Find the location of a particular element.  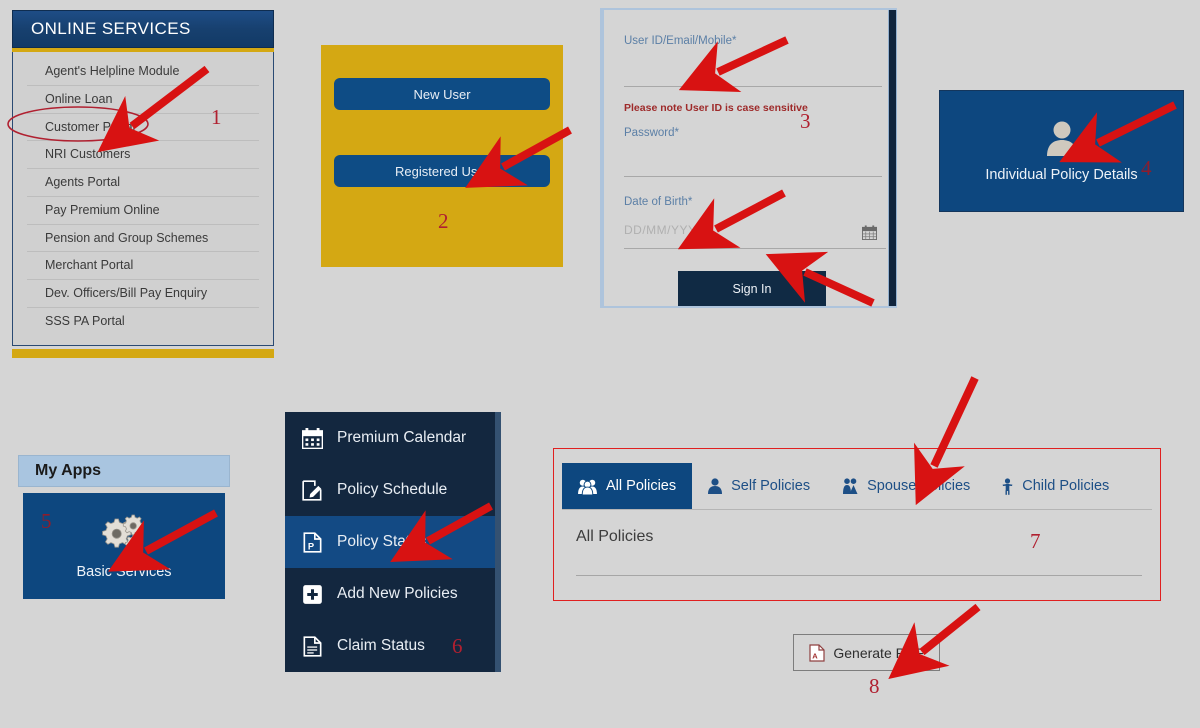

marker-2: 2 is located at coordinates (443, 221).